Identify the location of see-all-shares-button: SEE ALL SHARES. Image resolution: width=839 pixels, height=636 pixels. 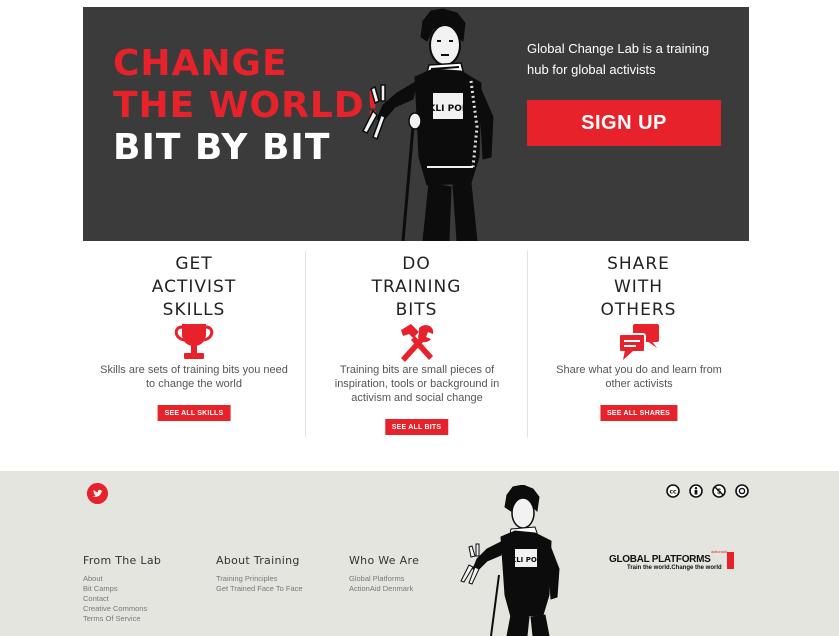
(638, 413).